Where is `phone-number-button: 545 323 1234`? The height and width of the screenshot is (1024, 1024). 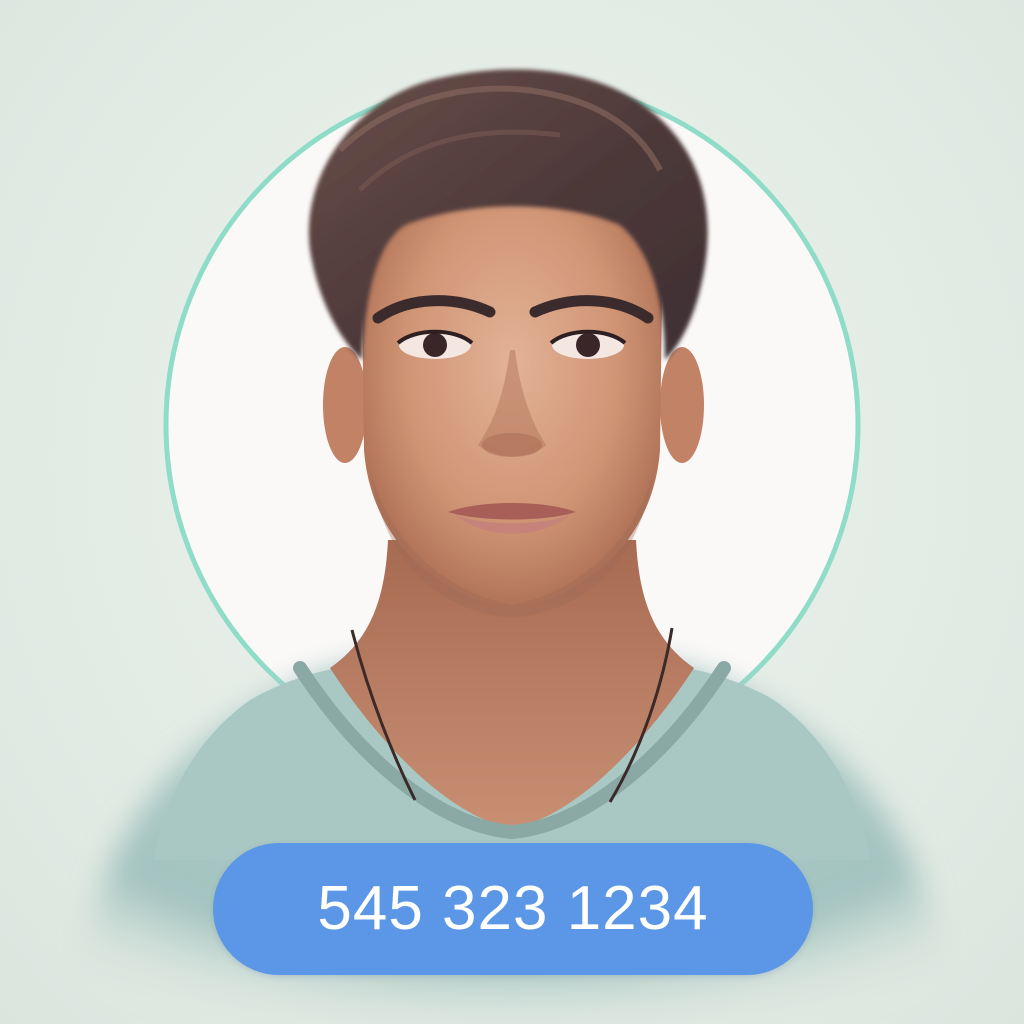
phone-number-button: 545 323 1234 is located at coordinates (513, 909).